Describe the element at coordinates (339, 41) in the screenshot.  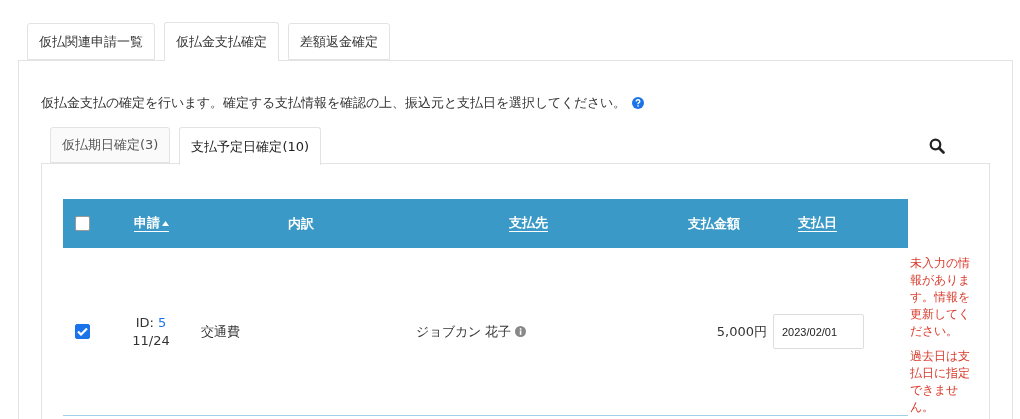
I see `tab: 差額返金確定` at that location.